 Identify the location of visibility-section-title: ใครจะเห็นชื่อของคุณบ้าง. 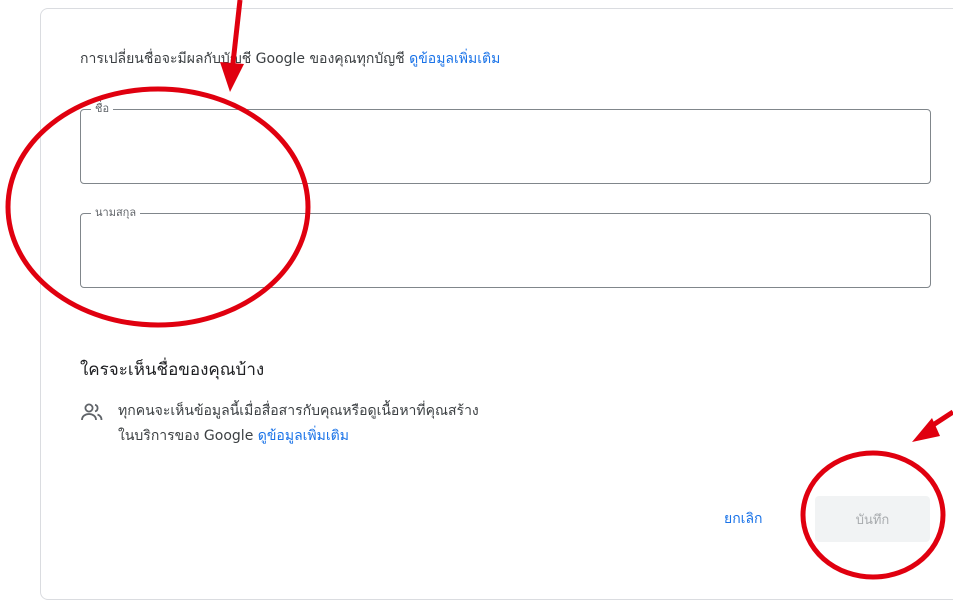
(172, 370).